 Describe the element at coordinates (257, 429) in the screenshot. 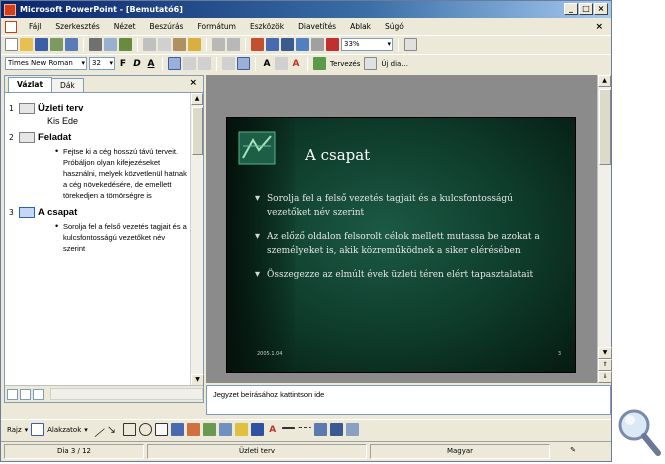

I see `line-color-icon` at that location.